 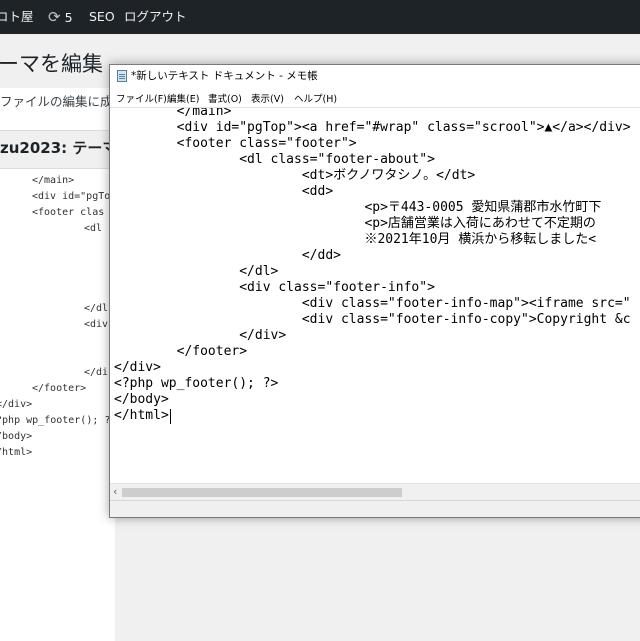 I want to click on text-line: <p>〒443-0005 愛知県蒲郡市水竹町下, so click(x=358, y=207).